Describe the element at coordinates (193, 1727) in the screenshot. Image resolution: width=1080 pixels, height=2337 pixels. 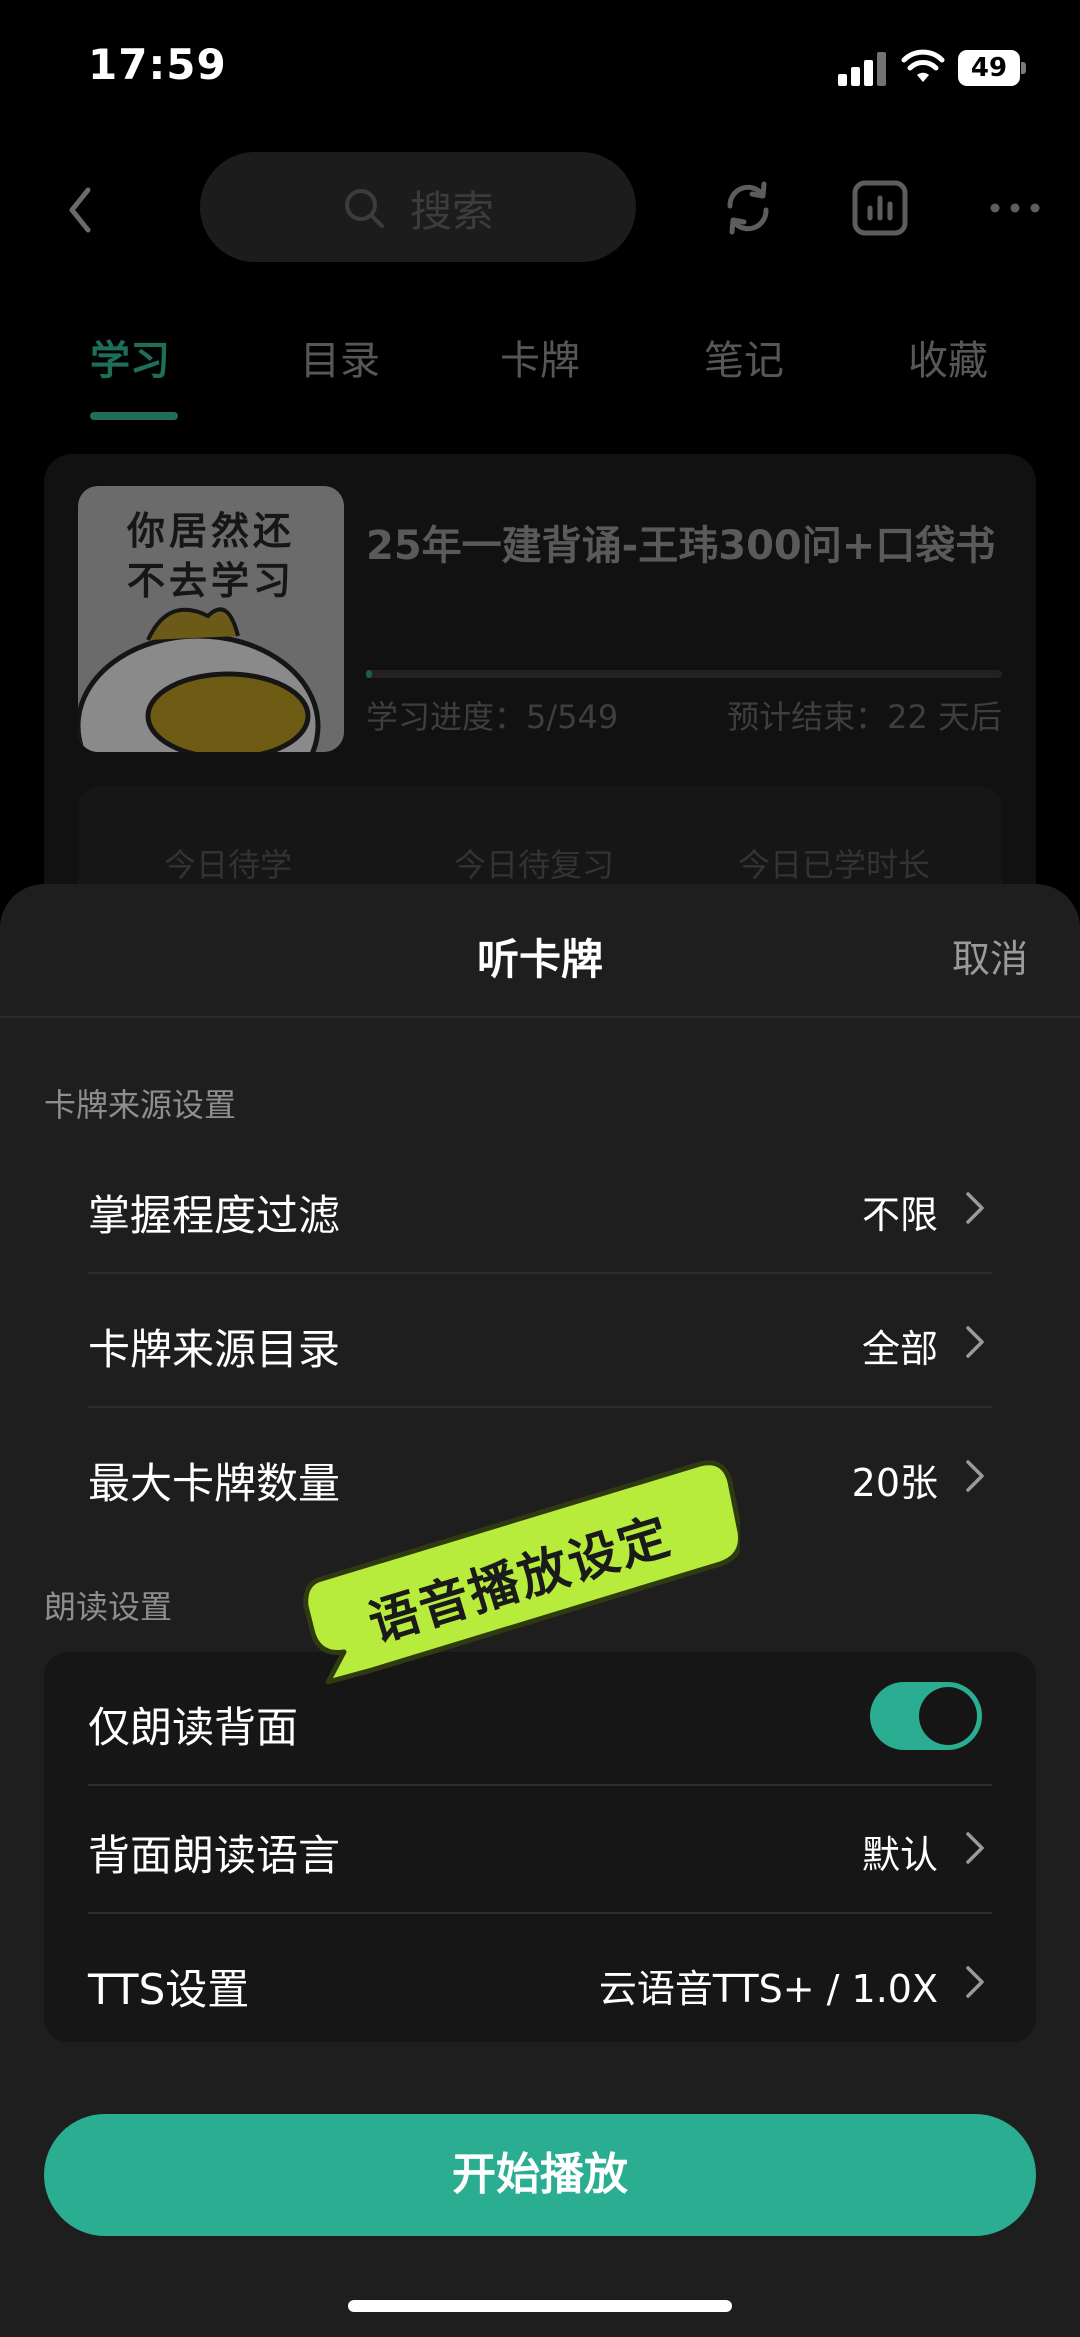
I see `row-label: 仅朗读背面` at that location.